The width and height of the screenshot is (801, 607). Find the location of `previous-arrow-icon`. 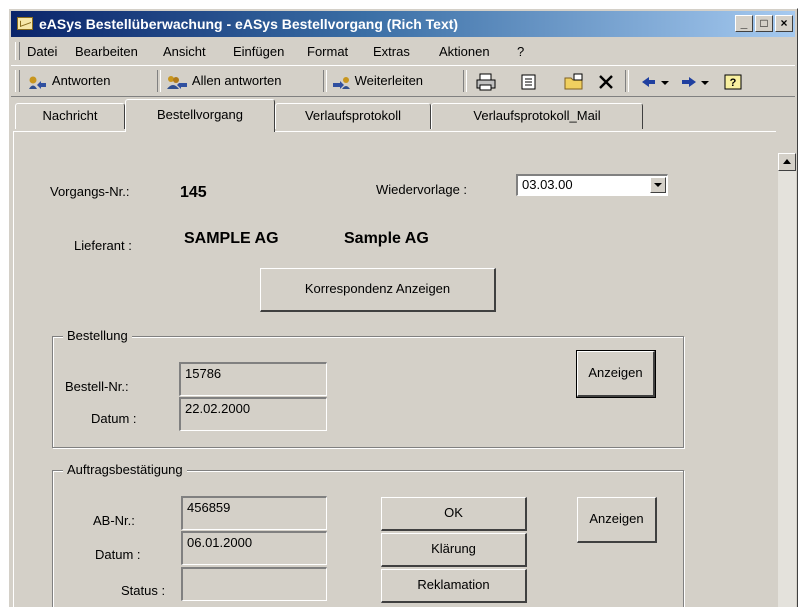

previous-arrow-icon is located at coordinates (655, 81).